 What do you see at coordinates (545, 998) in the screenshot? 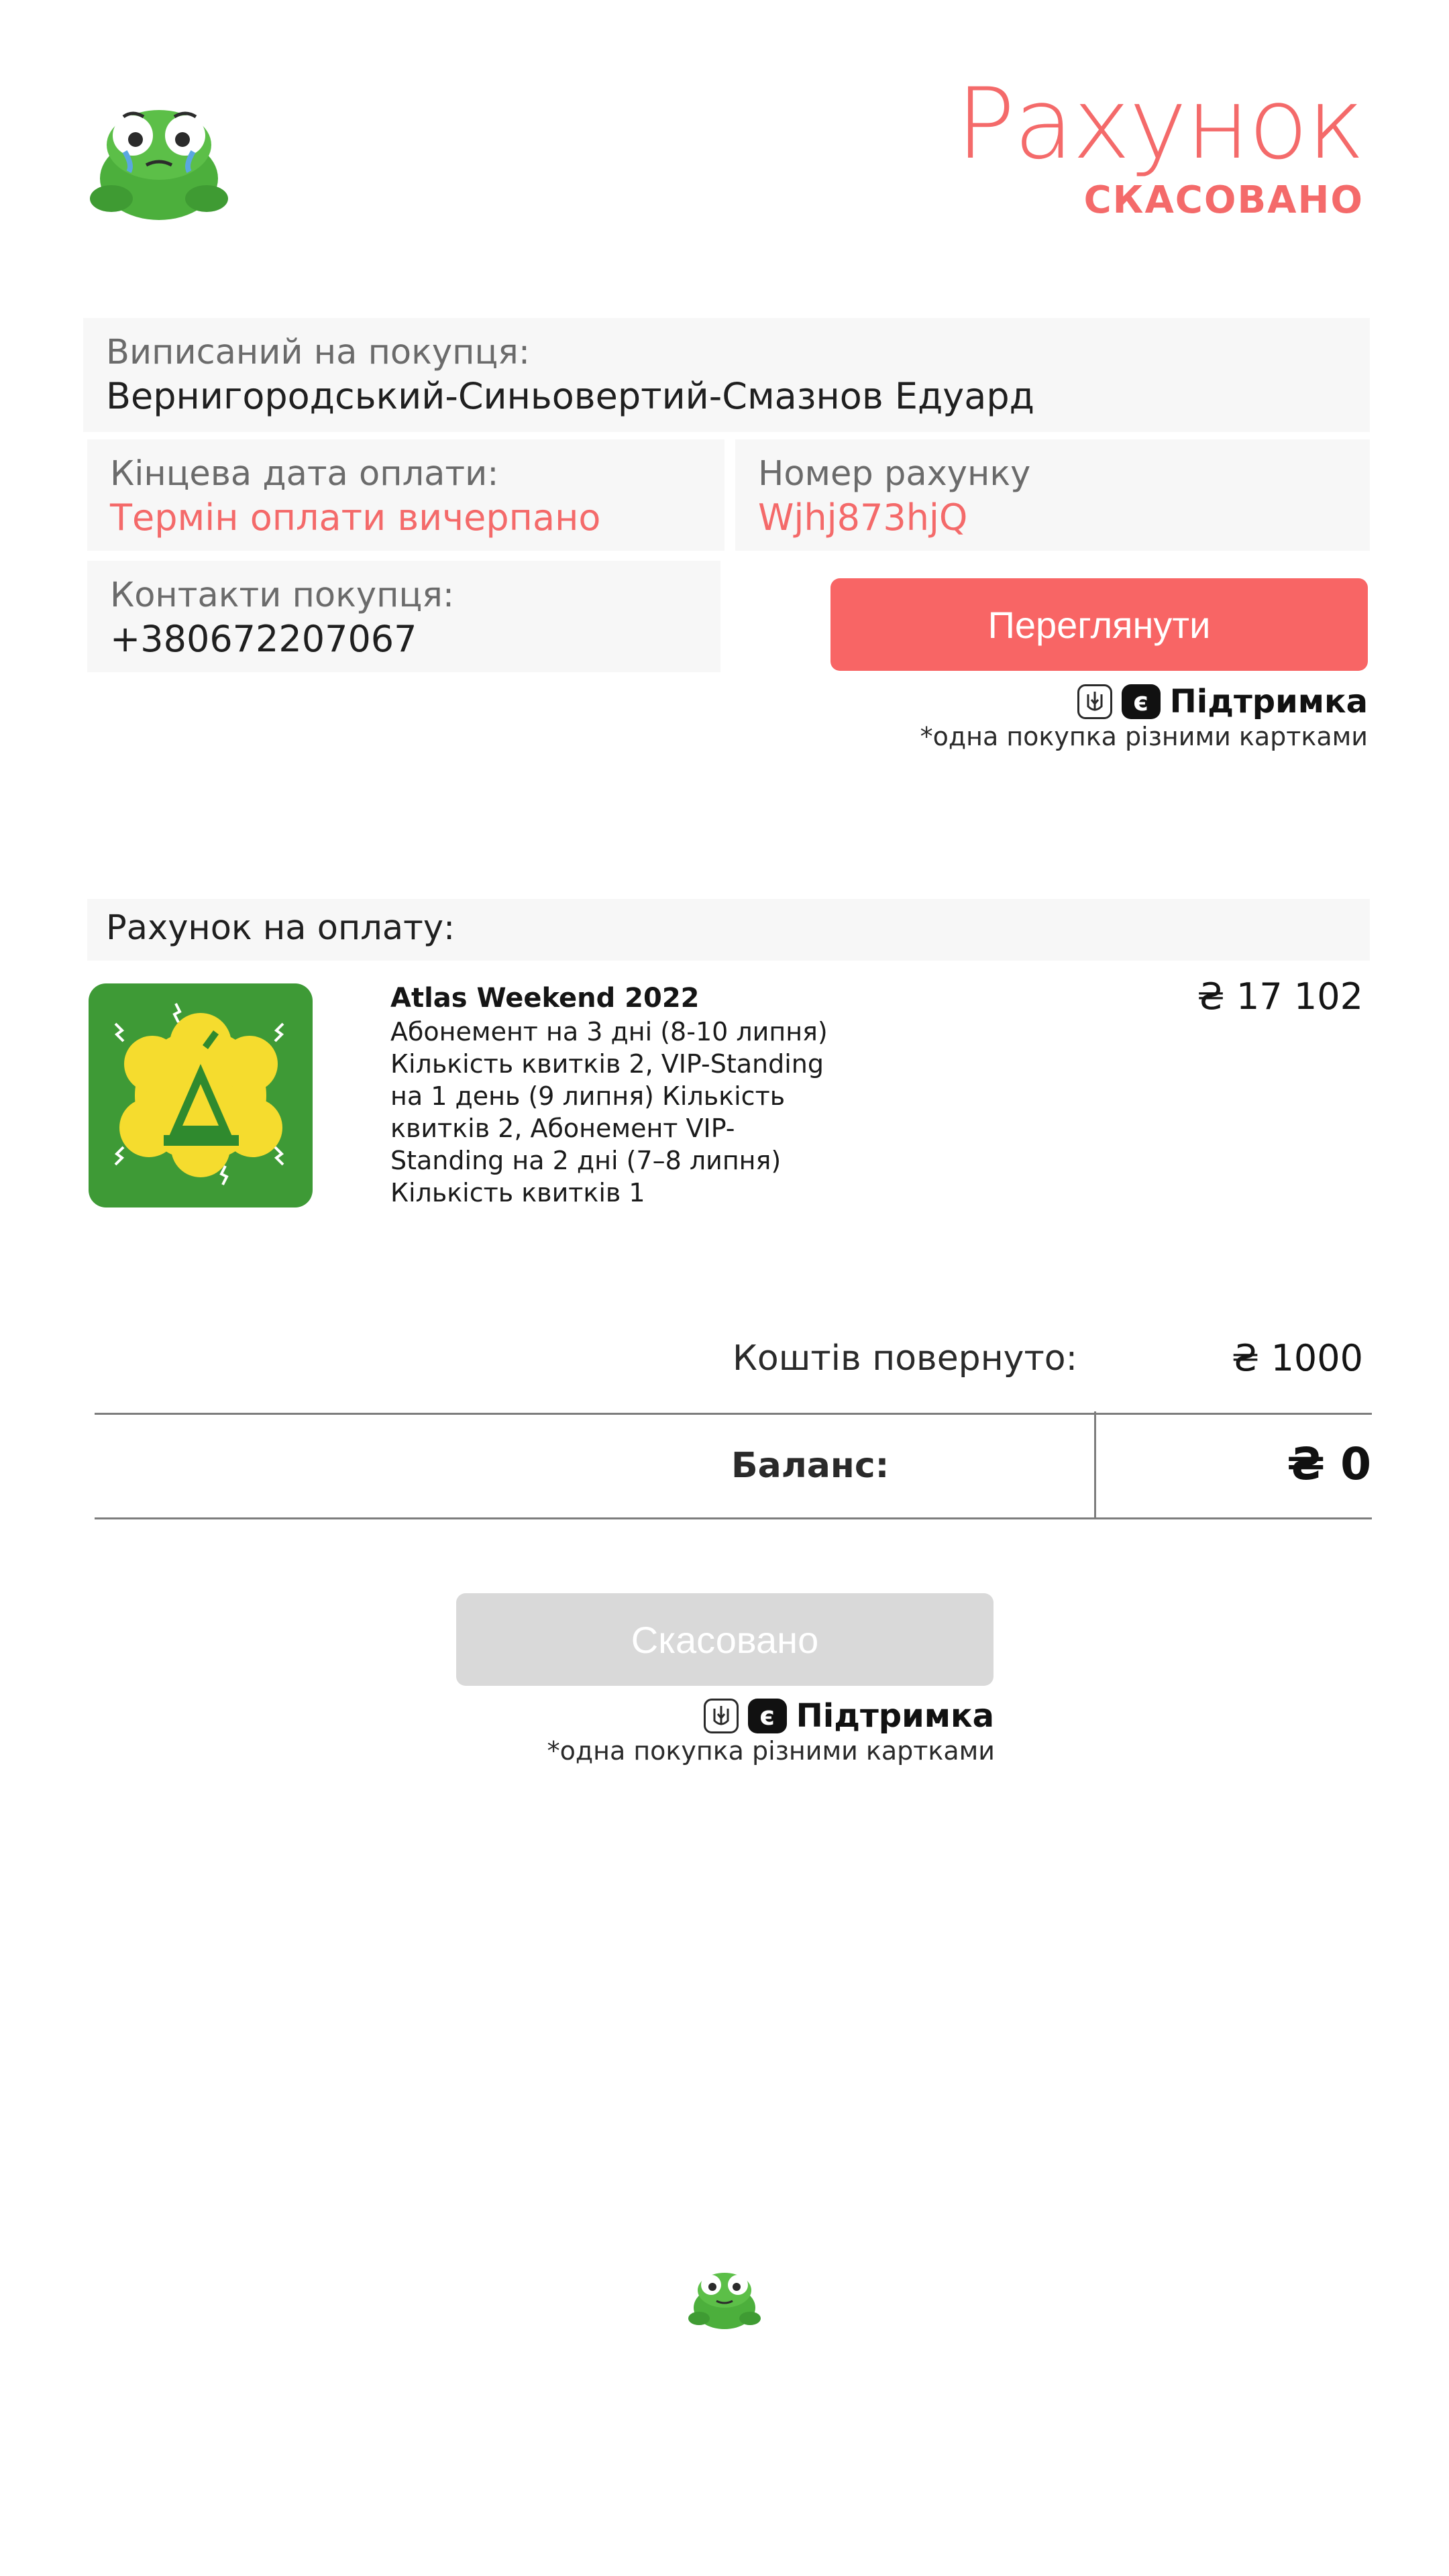
I see `product-title: Atlas Weekend 2022` at bounding box center [545, 998].